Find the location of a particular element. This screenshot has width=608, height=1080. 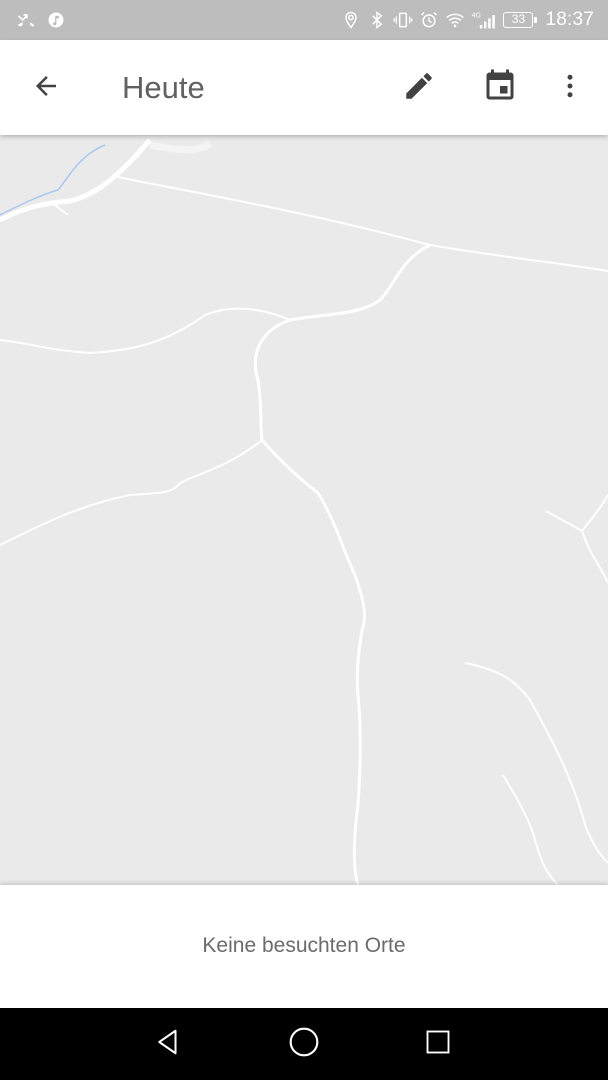

nav-home-icon is located at coordinates (304, 1044).